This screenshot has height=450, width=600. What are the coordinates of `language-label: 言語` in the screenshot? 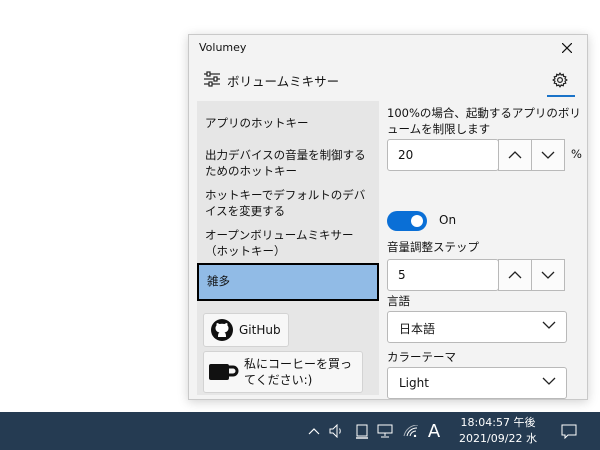 It's located at (398, 301).